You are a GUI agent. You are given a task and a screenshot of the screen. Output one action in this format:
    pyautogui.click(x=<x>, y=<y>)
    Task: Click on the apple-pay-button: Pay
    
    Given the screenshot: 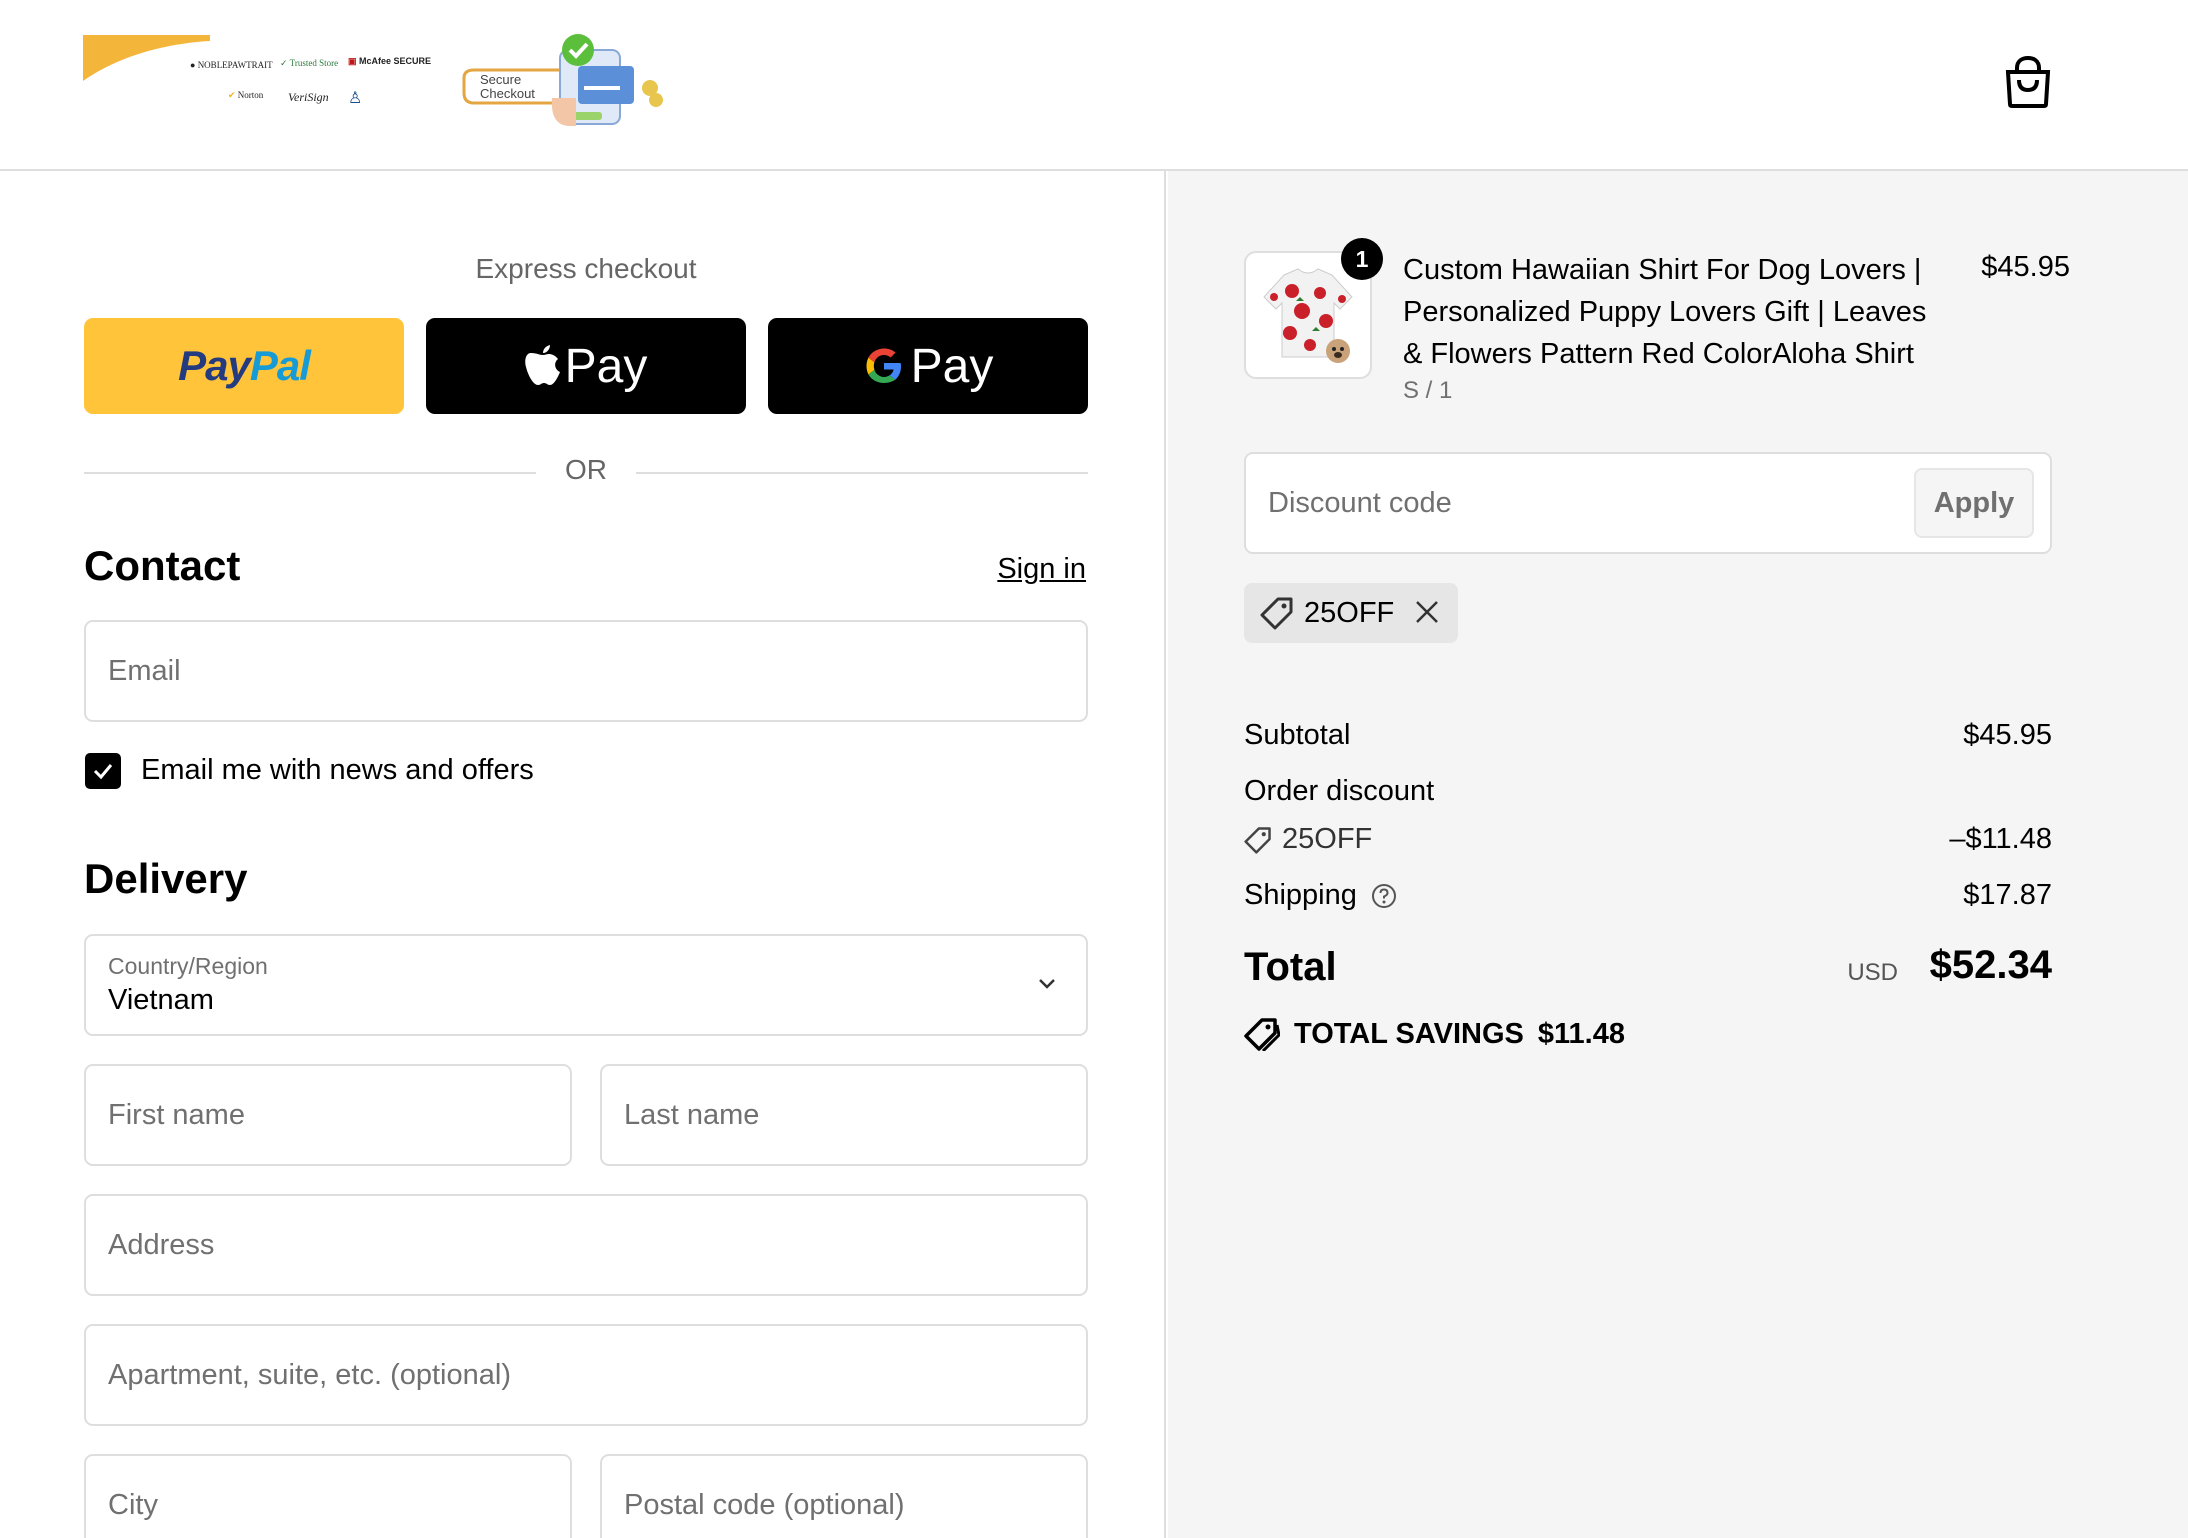 What is the action you would take?
    pyautogui.click(x=586, y=366)
    